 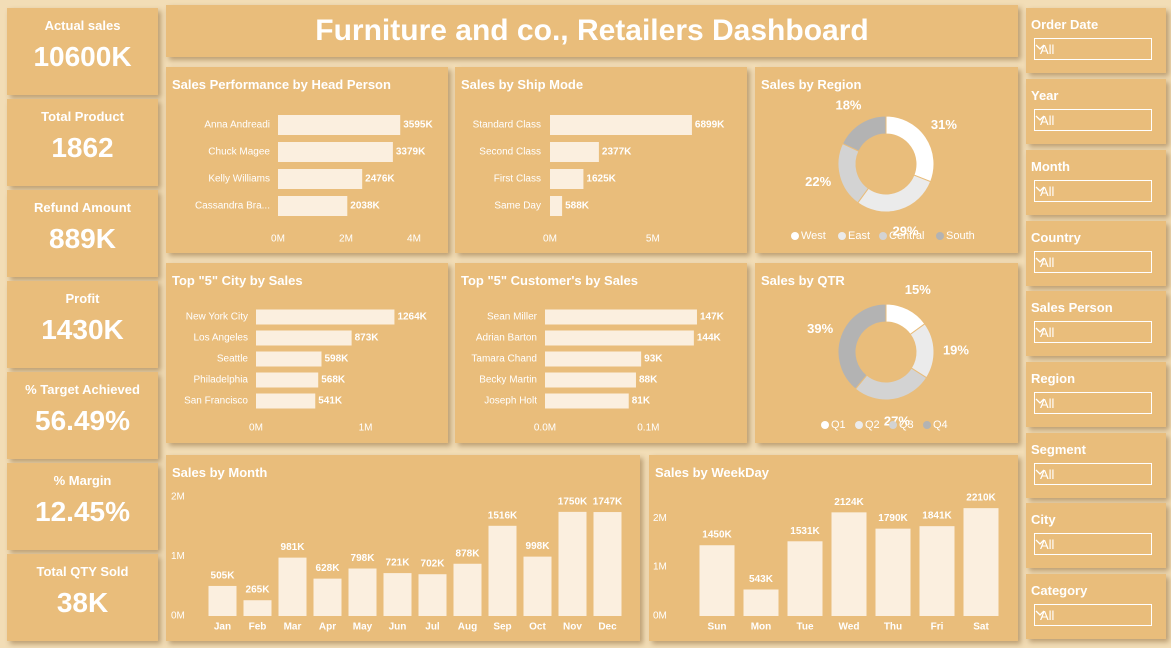 I want to click on legend-label: Q3, so click(x=906, y=425).